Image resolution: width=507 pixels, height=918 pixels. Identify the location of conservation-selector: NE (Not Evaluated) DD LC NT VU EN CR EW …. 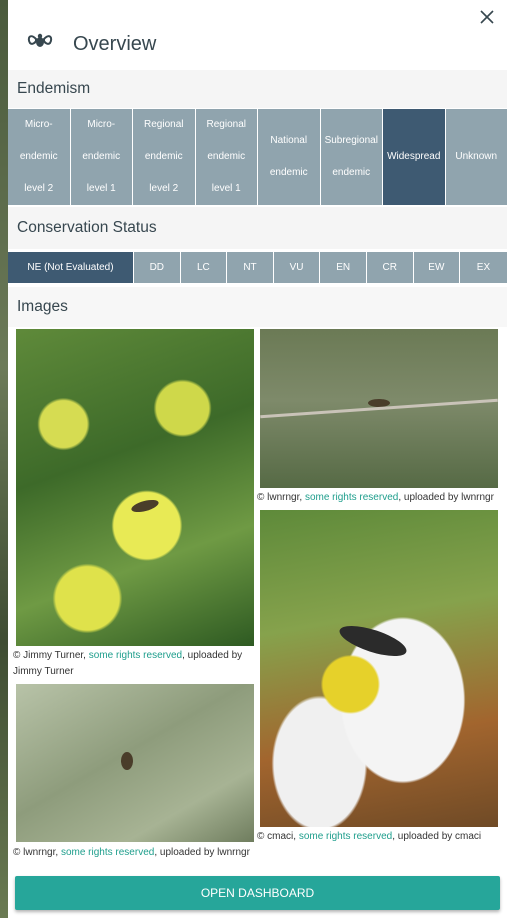
(257, 267).